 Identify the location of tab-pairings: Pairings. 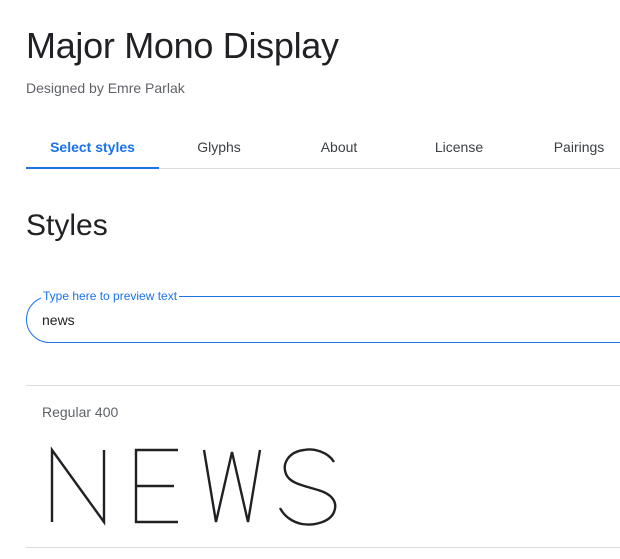
(569, 147).